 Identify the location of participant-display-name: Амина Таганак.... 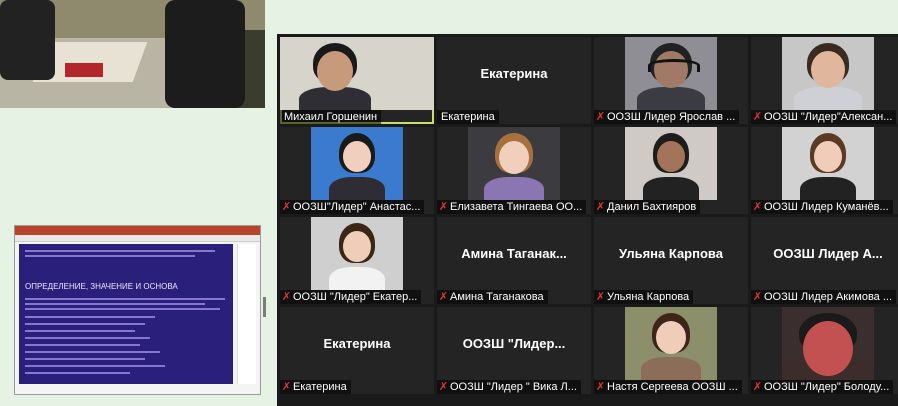
(514, 253).